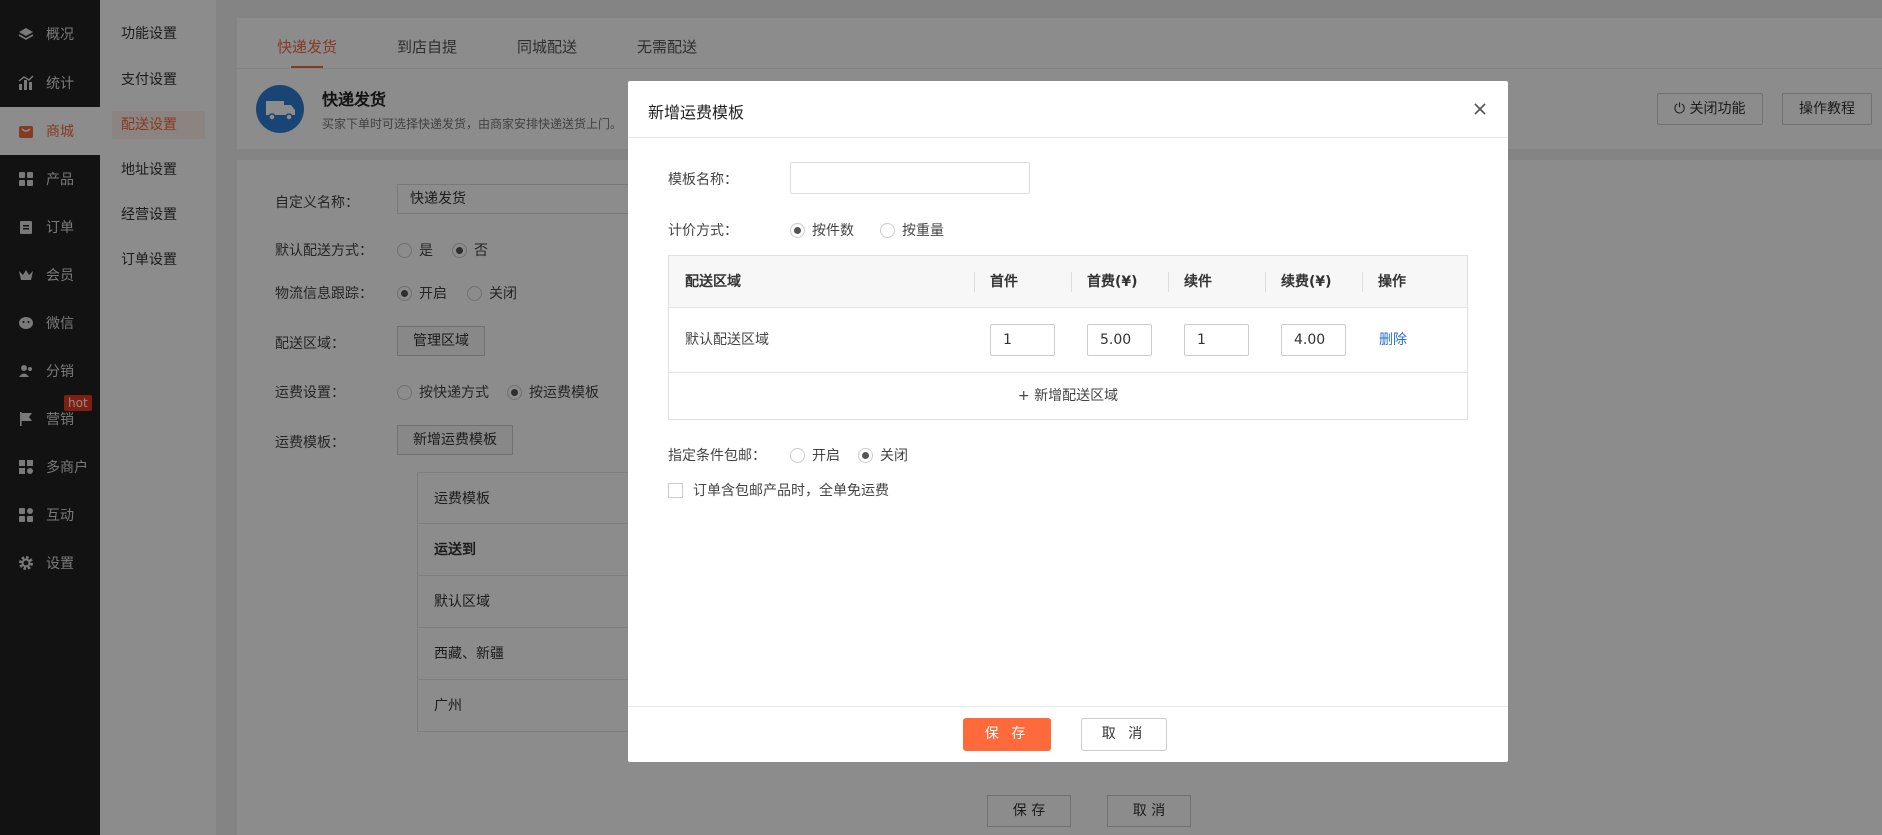 The width and height of the screenshot is (1882, 835). I want to click on add-area-button: + 新增配送区域, so click(1068, 396).